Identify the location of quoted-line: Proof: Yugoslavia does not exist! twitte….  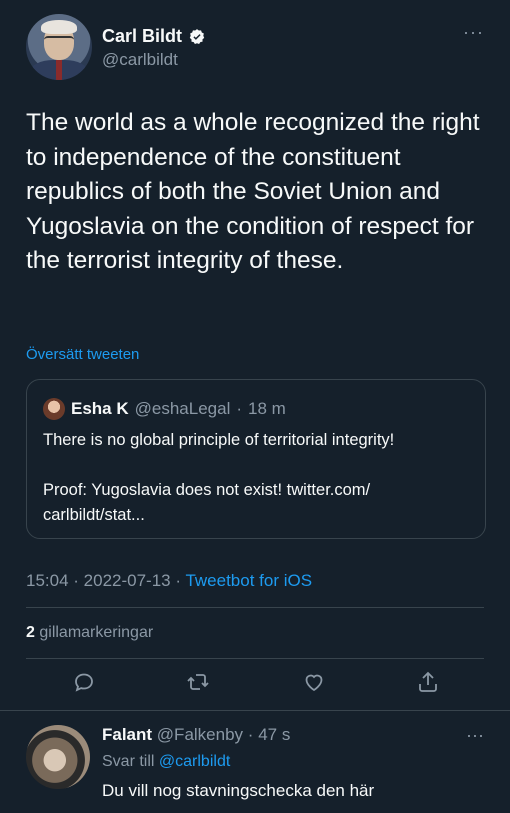
(207, 490).